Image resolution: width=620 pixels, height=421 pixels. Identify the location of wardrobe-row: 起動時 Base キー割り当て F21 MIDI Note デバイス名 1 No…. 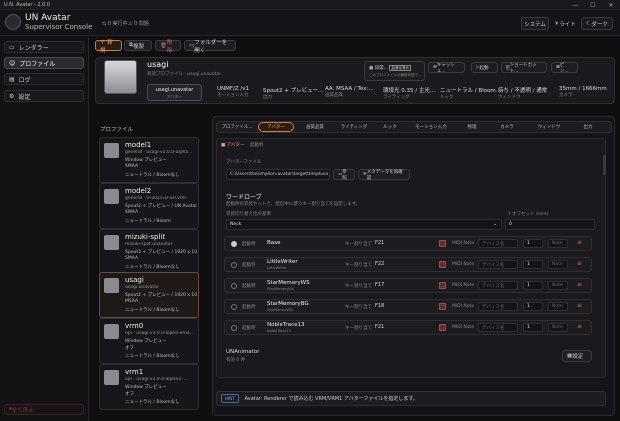
(408, 243).